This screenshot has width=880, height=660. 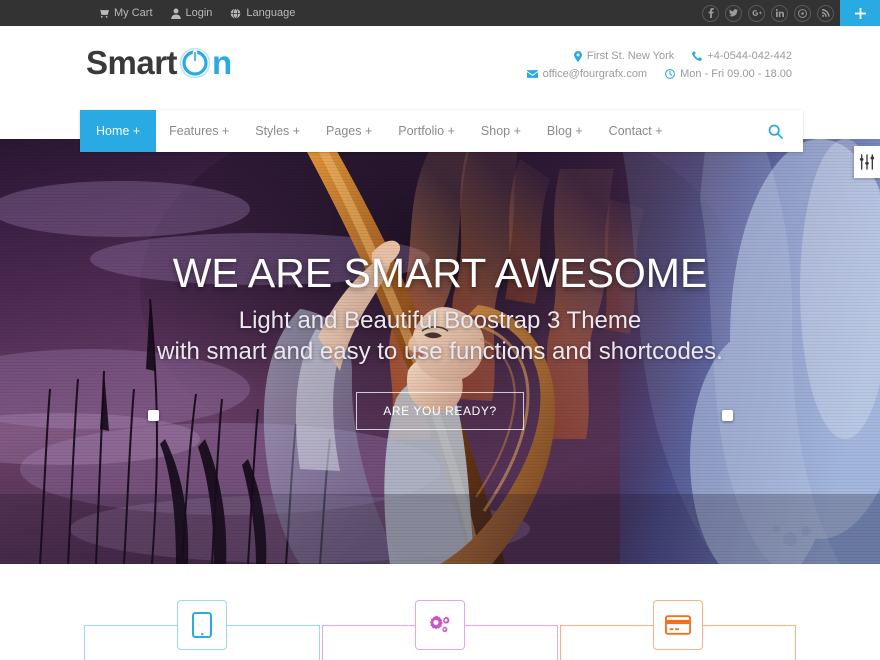 I want to click on gears-icon, so click(x=439, y=624).